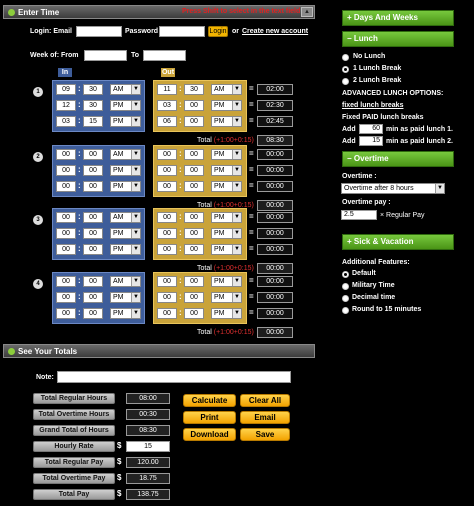 The width and height of the screenshot is (474, 506). I want to click on print-button: Print, so click(209, 417).